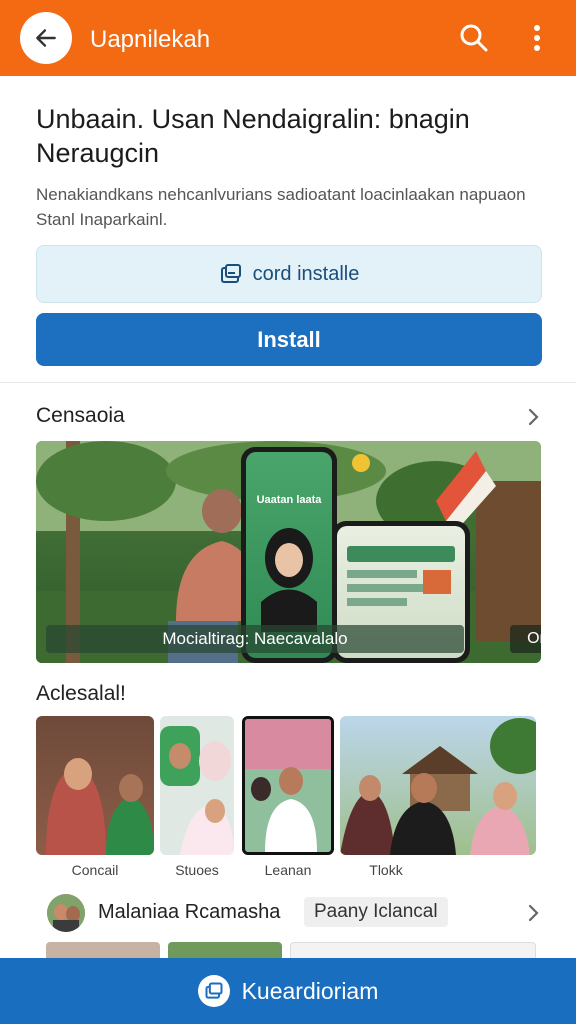  Describe the element at coordinates (288, 914) in the screenshot. I see `list-item: Malaniaa Rcamasha Paany Iclancal` at that location.